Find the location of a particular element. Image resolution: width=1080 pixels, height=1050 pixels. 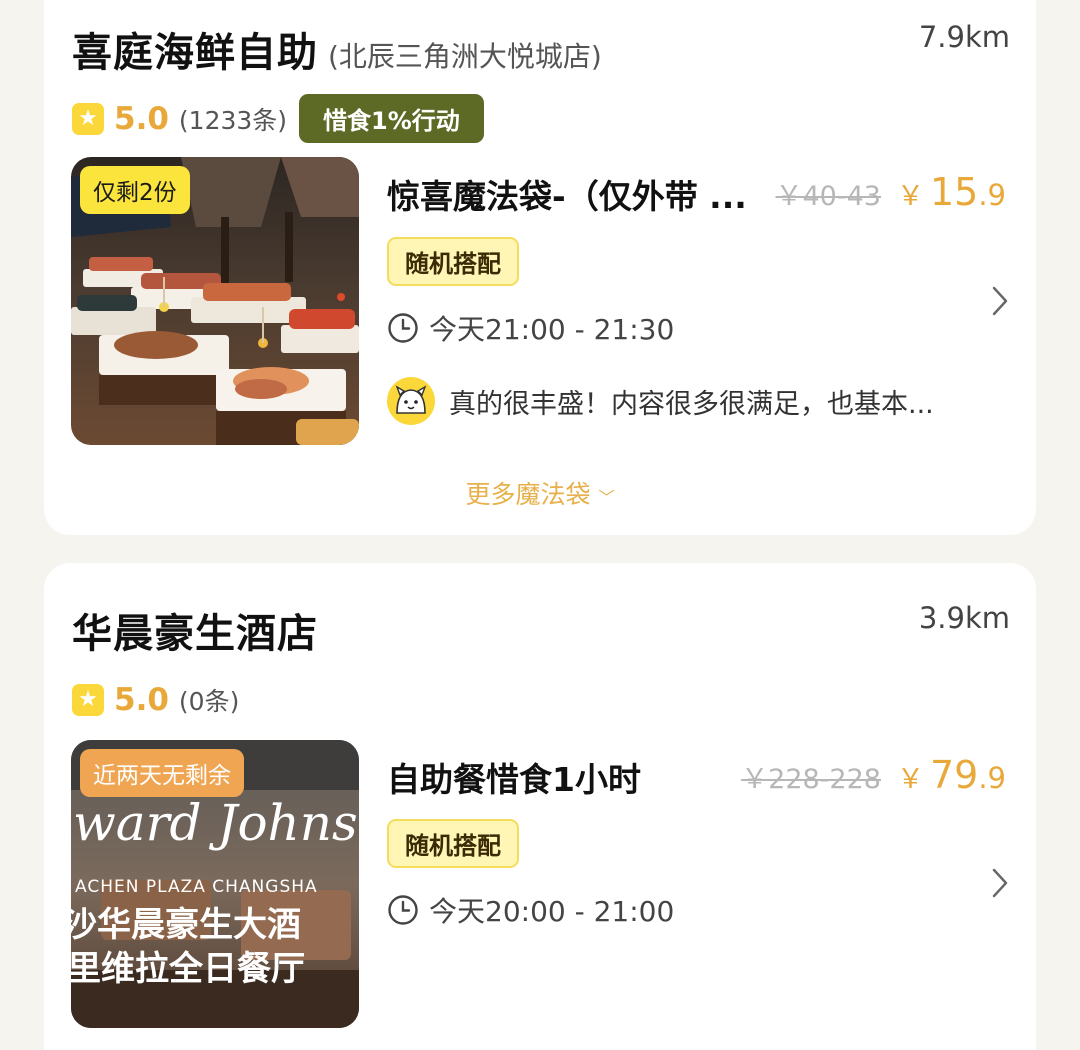

campaign-tag: 惜食1%行动 is located at coordinates (391, 118).